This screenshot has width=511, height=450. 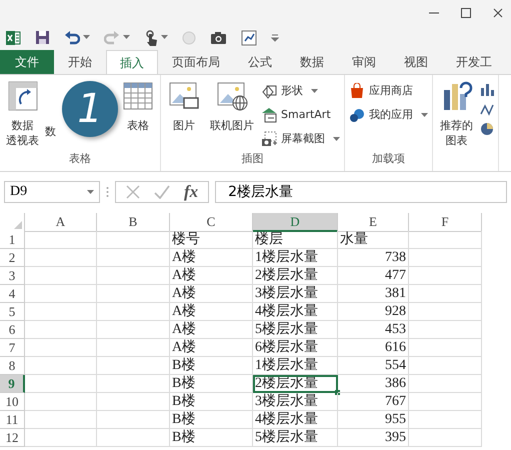 I want to click on ribbon-button: 表格, so click(x=138, y=114).